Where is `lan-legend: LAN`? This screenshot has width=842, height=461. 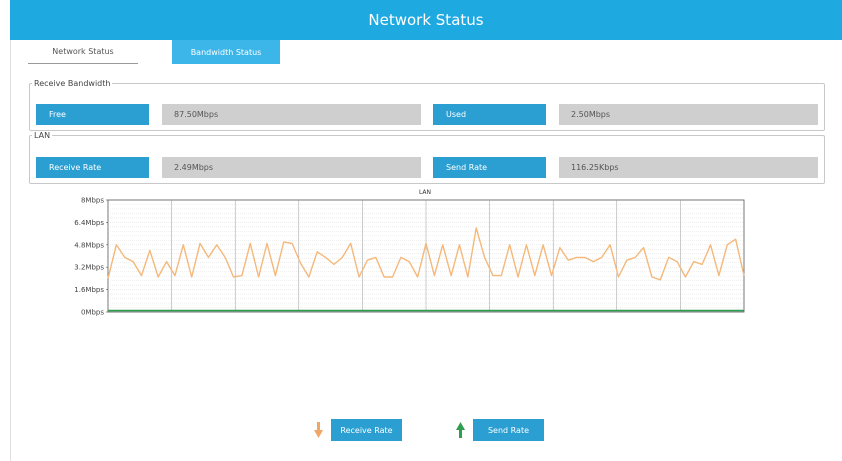 lan-legend: LAN is located at coordinates (42, 135).